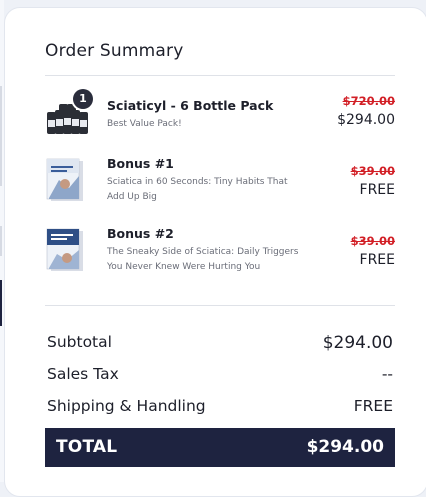  I want to click on original-price: $720.00, so click(368, 101).